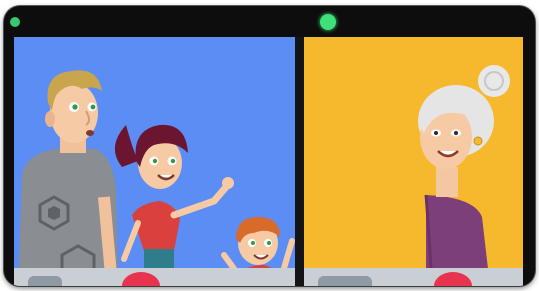 This screenshot has width=539, height=291. What do you see at coordinates (345, 281) in the screenshot?
I see `right-mute-button` at bounding box center [345, 281].